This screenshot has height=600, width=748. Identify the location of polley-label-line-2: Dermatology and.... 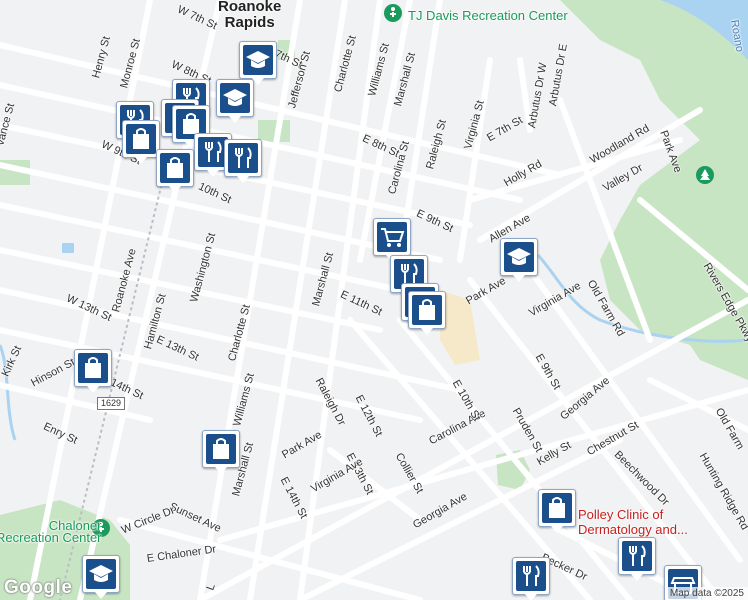
(633, 529).